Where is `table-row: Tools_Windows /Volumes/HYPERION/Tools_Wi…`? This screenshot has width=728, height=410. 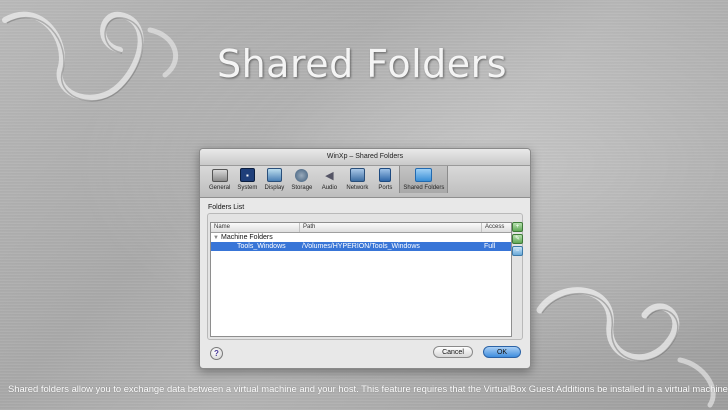 table-row: Tools_Windows /Volumes/HYPERION/Tools_Wi… is located at coordinates (361, 246).